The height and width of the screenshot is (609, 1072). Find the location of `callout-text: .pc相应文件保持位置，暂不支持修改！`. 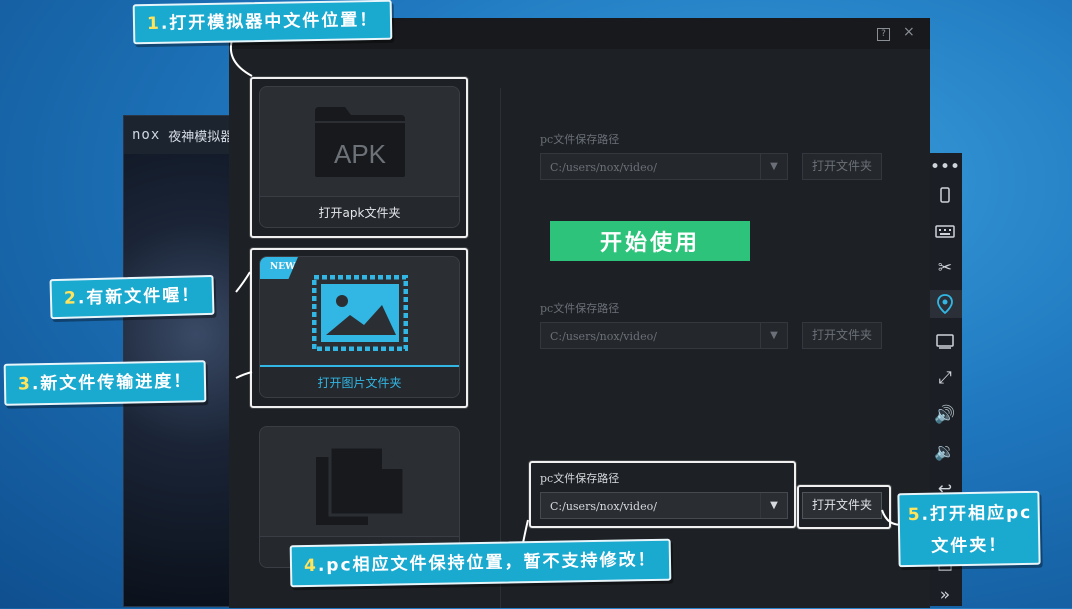

callout-text: .pc相应文件保持位置，暂不支持修改！ is located at coordinates (487, 562).